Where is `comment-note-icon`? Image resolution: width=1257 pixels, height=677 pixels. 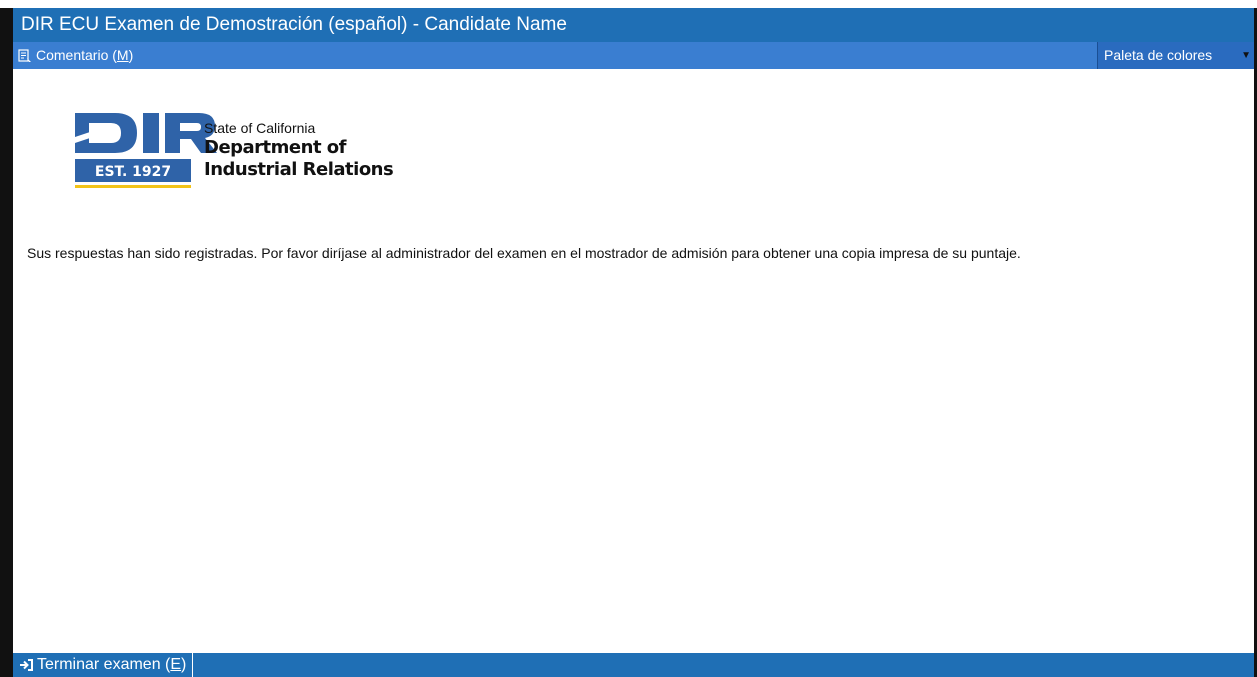
comment-note-icon is located at coordinates (24, 55).